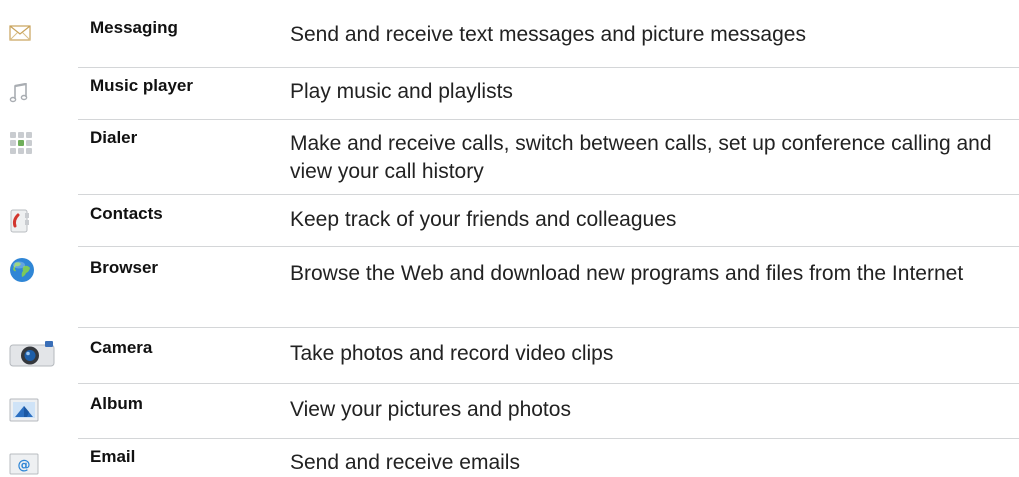 The width and height of the screenshot is (1019, 477). I want to click on app-name-album: Album, so click(116, 403).